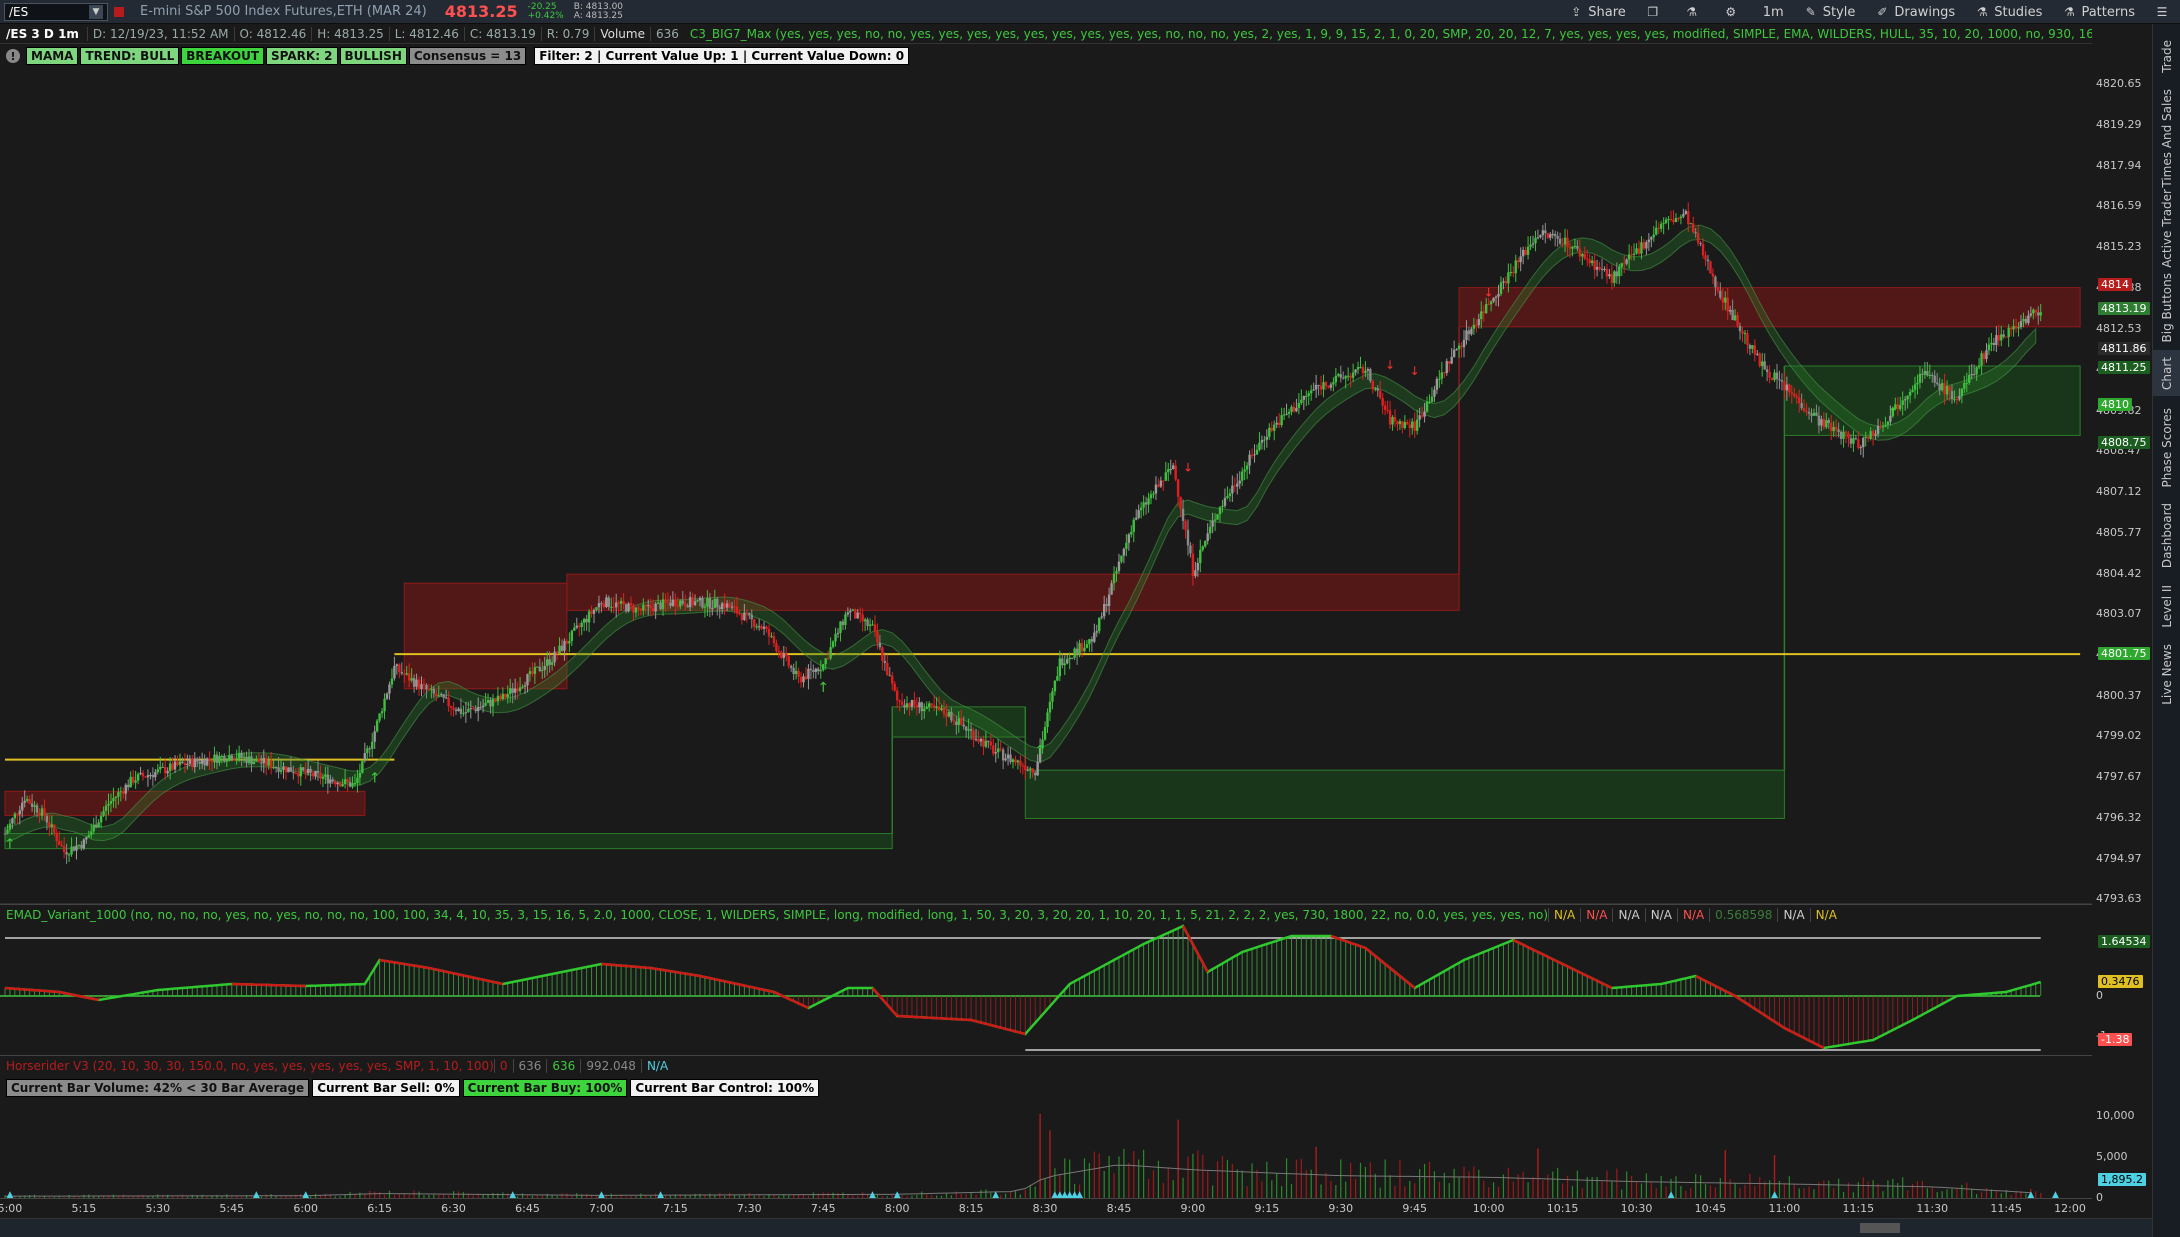 The width and height of the screenshot is (2180, 1237). Describe the element at coordinates (2166, 606) in the screenshot. I see `side-tab: Level II` at that location.